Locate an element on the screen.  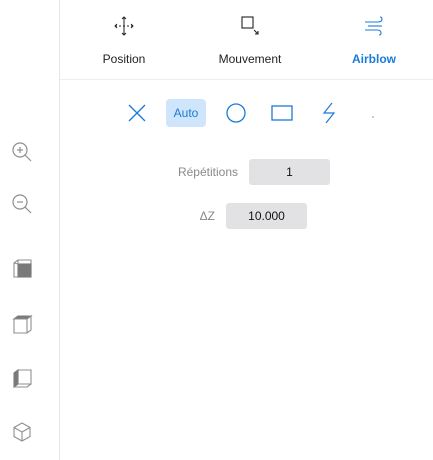
zoom-out-icon is located at coordinates (22, 204).